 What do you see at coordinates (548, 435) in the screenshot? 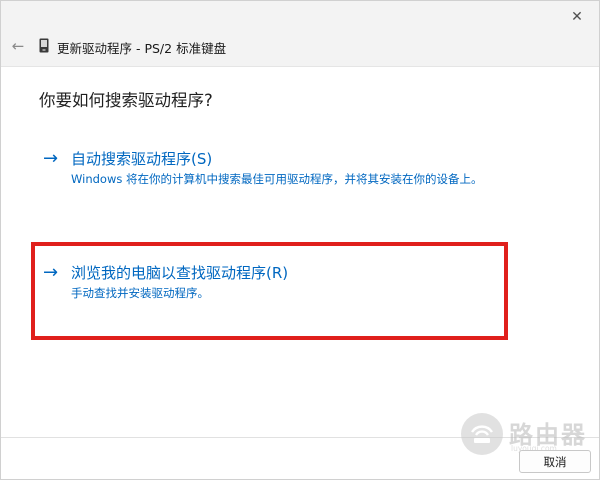
I see `watermark-text: 路由器` at bounding box center [548, 435].